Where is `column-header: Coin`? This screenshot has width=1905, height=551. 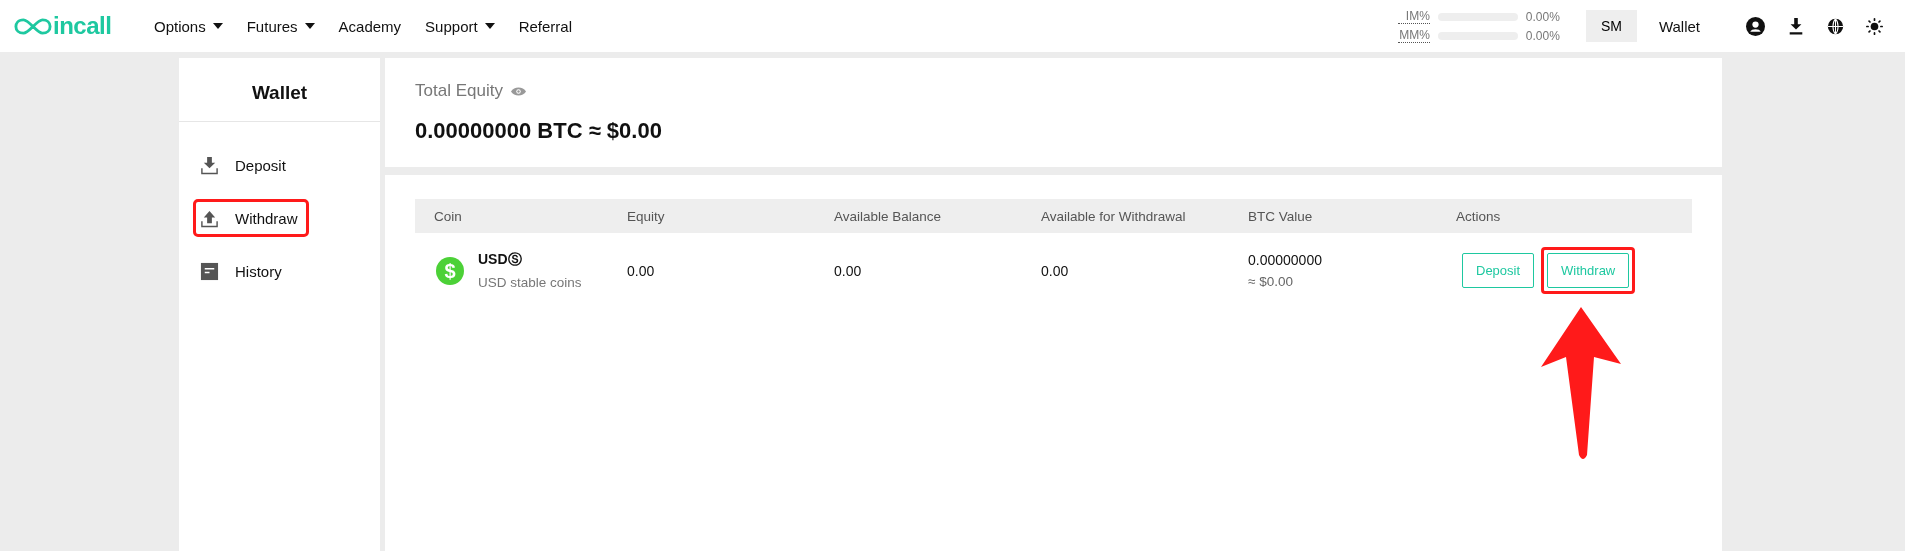
column-header: Coin is located at coordinates (448, 216).